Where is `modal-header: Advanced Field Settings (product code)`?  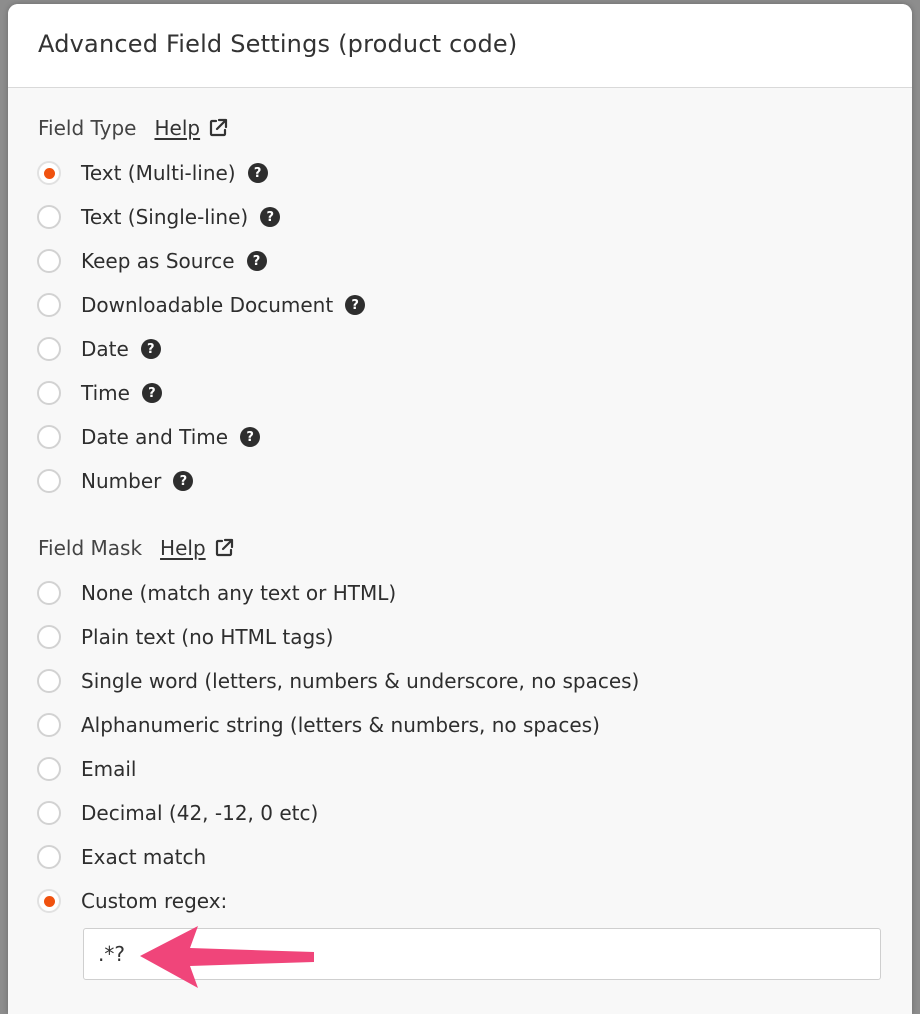
modal-header: Advanced Field Settings (product code) is located at coordinates (460, 46).